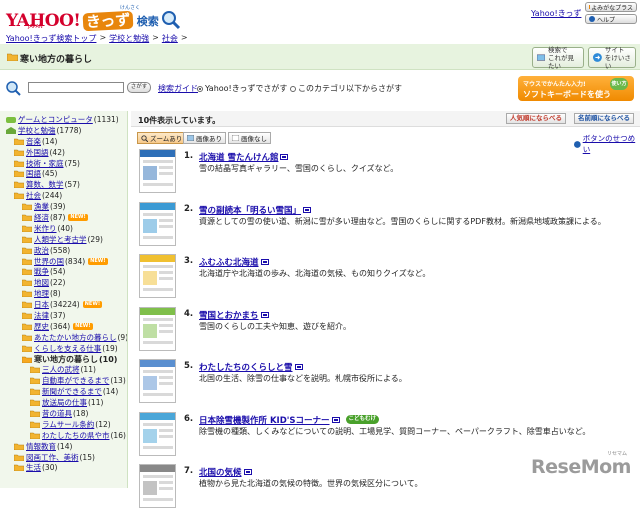 Image resolution: width=640 pixels, height=517 pixels. I want to click on sidebar-item: あたたかい地方の暮らし(9), so click(63, 337).